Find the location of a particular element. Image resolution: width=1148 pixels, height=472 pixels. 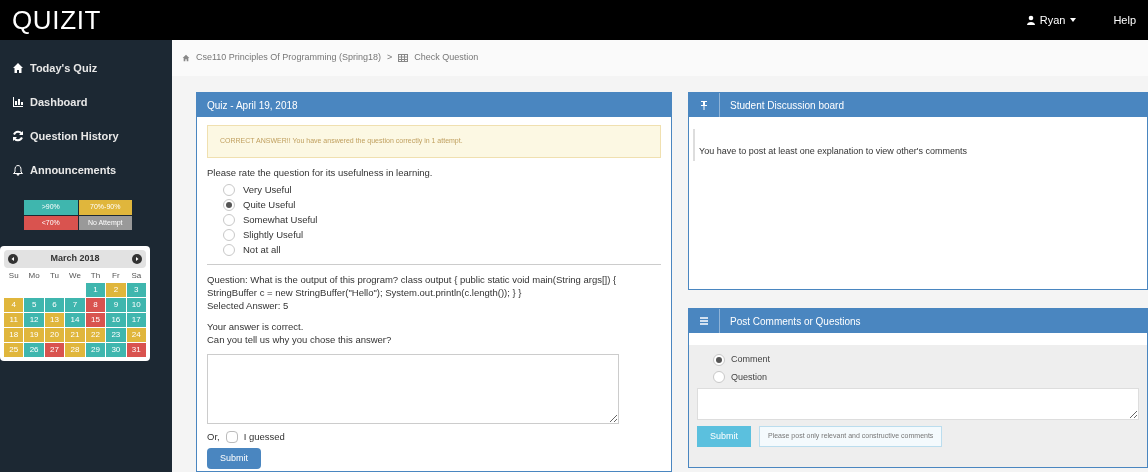

calendar-day: 14 is located at coordinates (75, 320).